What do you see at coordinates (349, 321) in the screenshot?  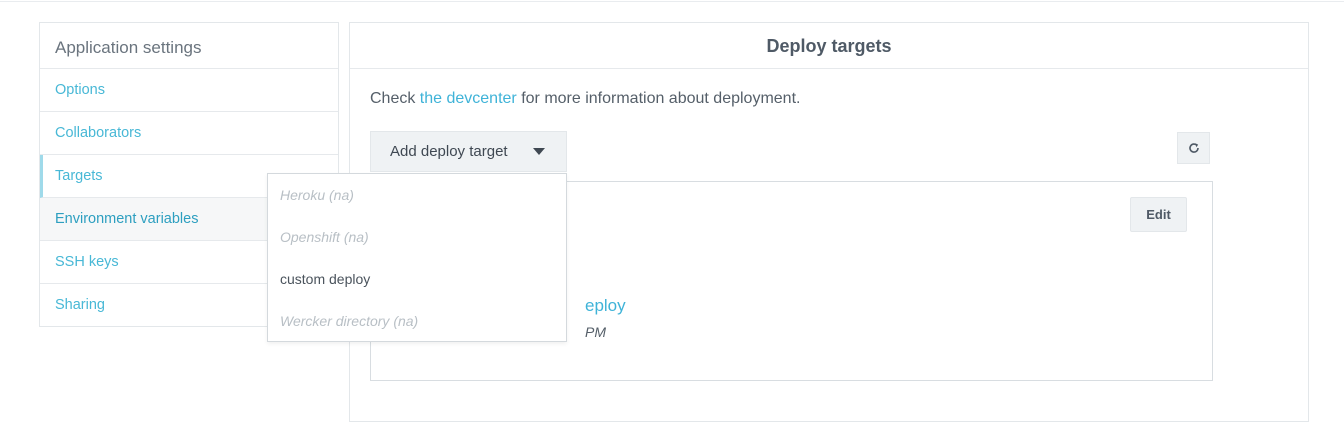 I see `dropdown-item-wercker-directory: Wercker directory (na)` at bounding box center [349, 321].